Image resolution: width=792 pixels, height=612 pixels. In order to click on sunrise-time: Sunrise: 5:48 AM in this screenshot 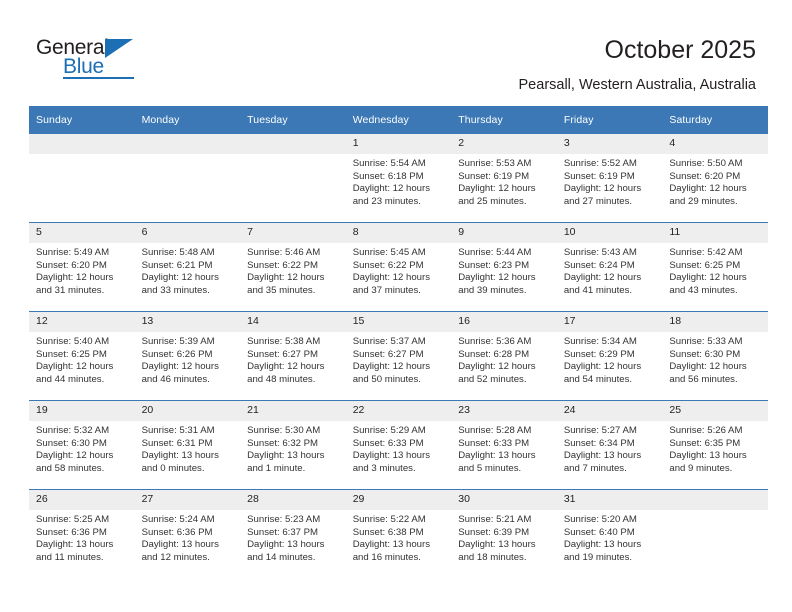, I will do `click(178, 252)`.